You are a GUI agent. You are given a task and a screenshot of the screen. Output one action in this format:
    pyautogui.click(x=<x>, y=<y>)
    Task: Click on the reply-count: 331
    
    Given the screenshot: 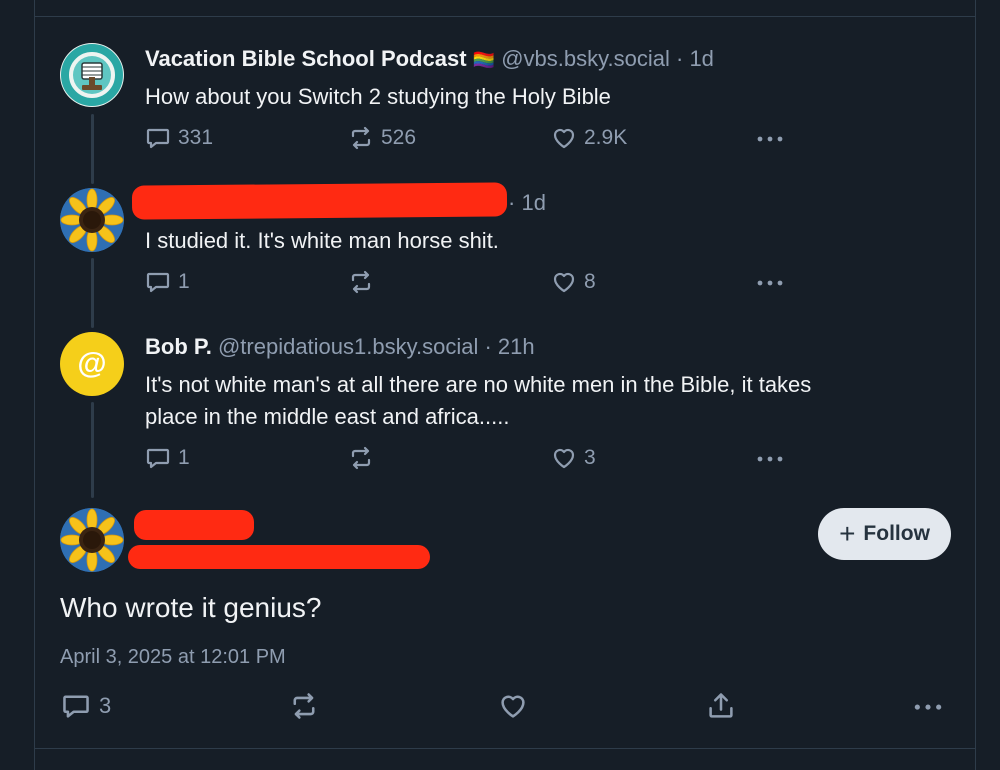 What is the action you would take?
    pyautogui.click(x=196, y=137)
    